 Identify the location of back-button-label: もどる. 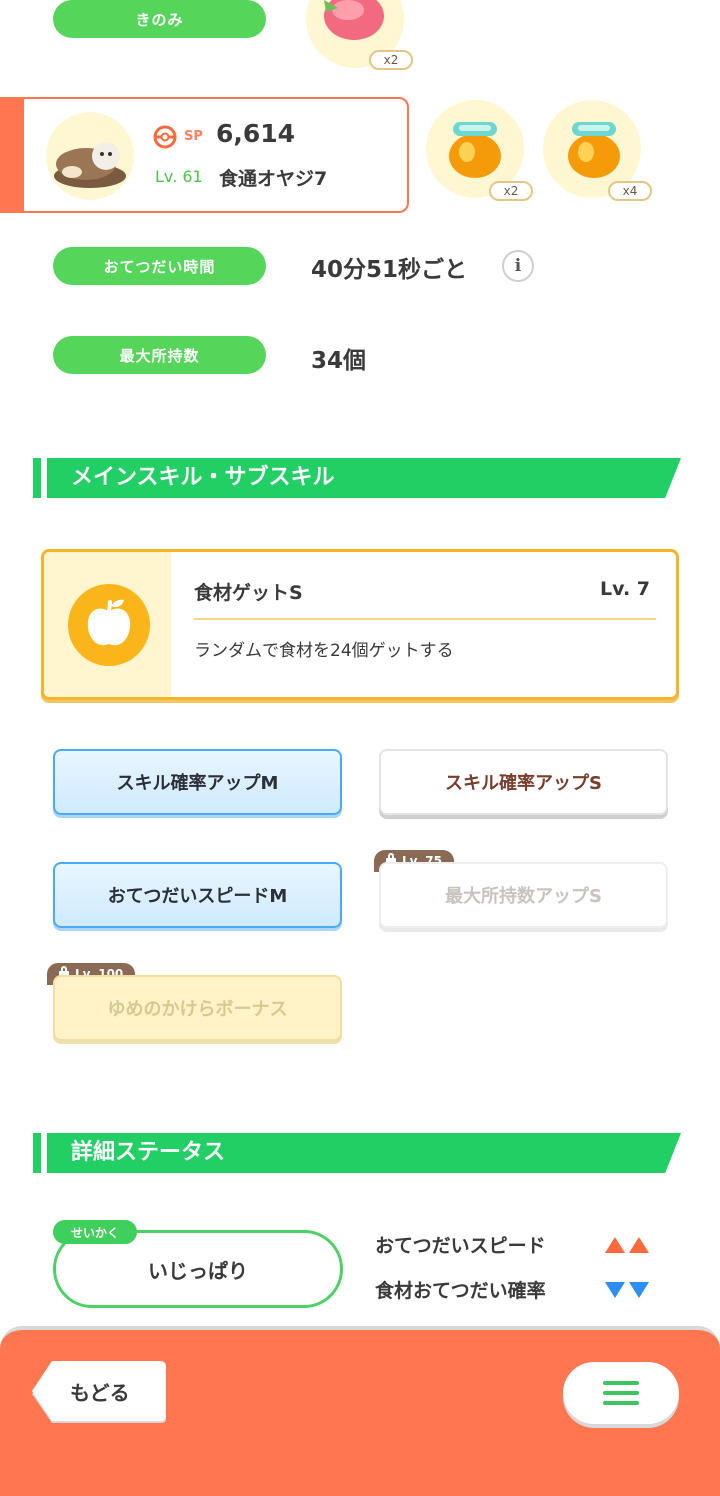
(100, 1393).